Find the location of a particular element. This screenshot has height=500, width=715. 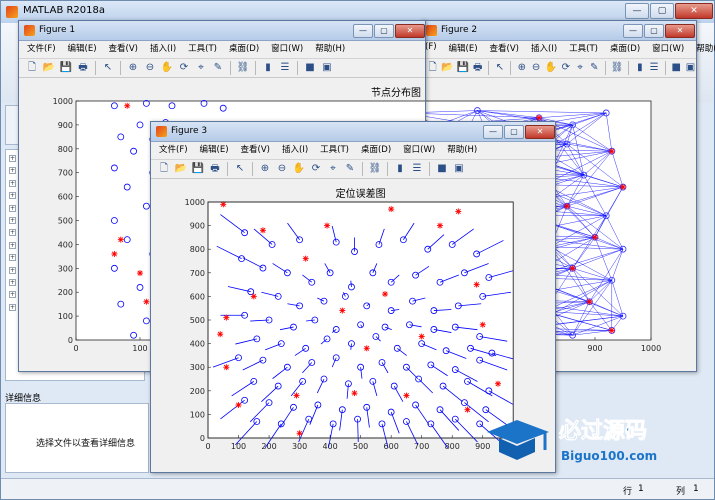

fig2-close-button: ✕ is located at coordinates (680, 31).